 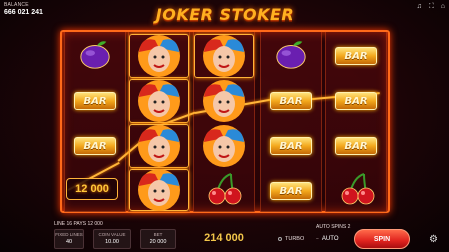 I want to click on sound-icon: ♫, so click(x=419, y=6).